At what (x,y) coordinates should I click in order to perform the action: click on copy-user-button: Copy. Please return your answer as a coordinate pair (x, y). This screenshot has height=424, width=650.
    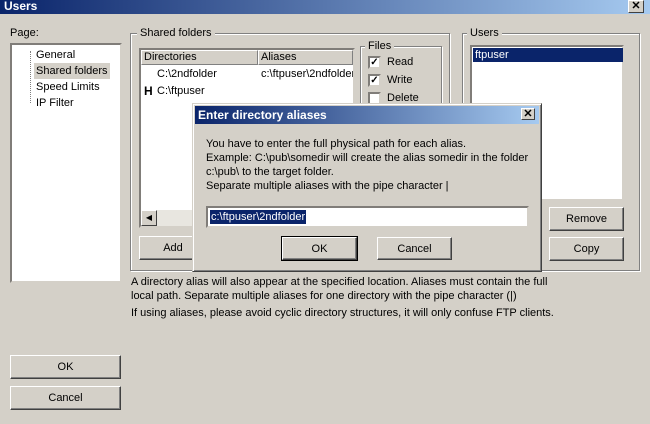
    Looking at the image, I should click on (586, 249).